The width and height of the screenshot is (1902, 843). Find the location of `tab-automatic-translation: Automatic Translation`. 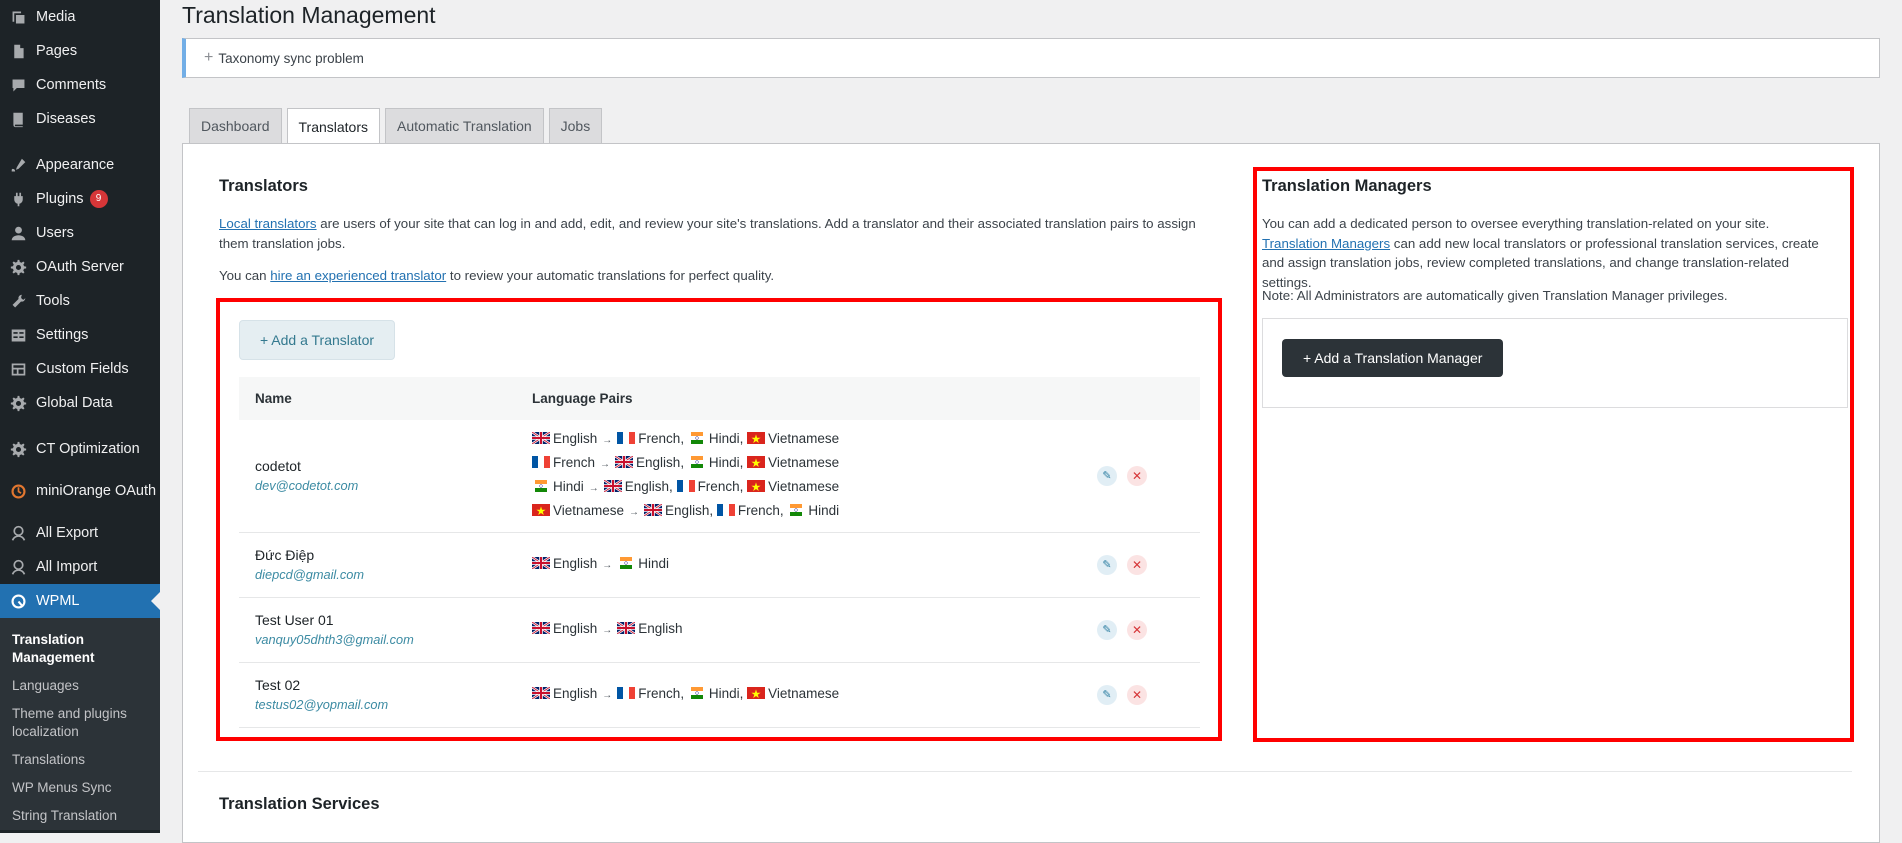

tab-automatic-translation: Automatic Translation is located at coordinates (464, 125).